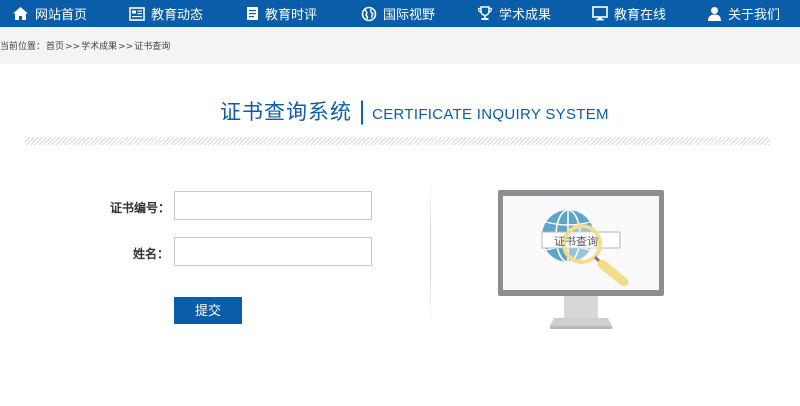 The height and width of the screenshot is (406, 800). Describe the element at coordinates (640, 15) in the screenshot. I see `nav-item-label: 教育在线` at that location.